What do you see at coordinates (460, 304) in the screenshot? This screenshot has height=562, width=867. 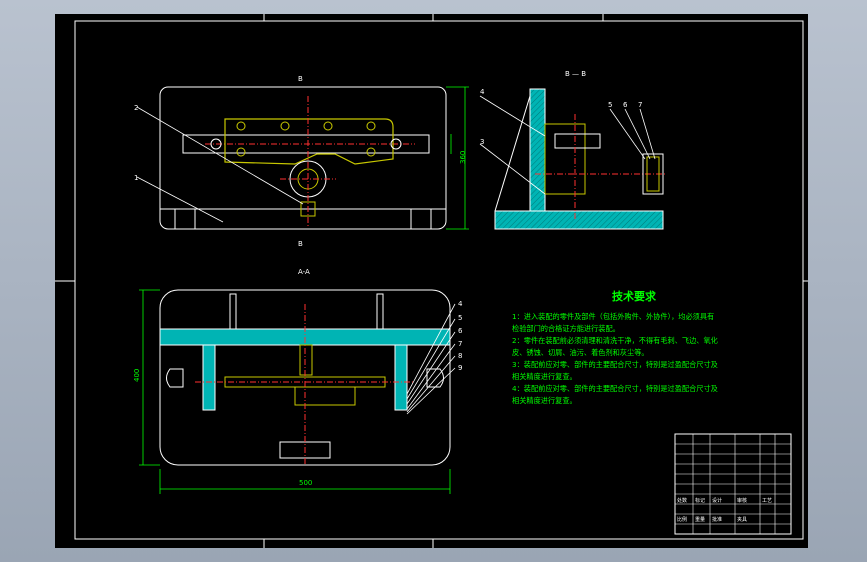 I see `bottom-part-label-4: 4` at bounding box center [460, 304].